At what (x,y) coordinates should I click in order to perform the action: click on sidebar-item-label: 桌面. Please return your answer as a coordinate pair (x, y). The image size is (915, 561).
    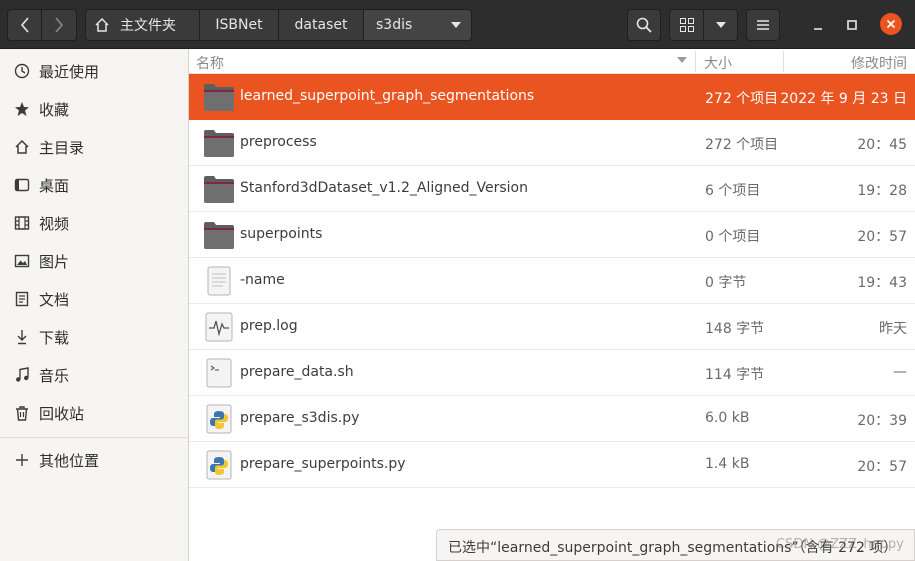
    Looking at the image, I should click on (54, 185).